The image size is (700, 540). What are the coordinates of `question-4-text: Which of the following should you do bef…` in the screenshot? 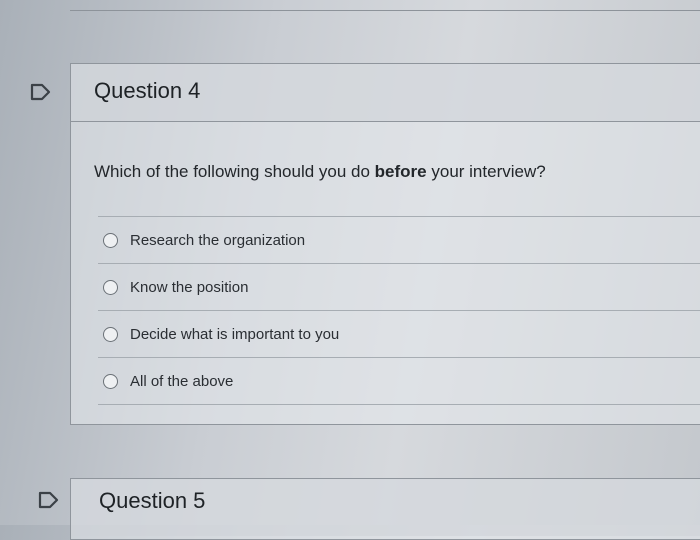 It's located at (320, 172).